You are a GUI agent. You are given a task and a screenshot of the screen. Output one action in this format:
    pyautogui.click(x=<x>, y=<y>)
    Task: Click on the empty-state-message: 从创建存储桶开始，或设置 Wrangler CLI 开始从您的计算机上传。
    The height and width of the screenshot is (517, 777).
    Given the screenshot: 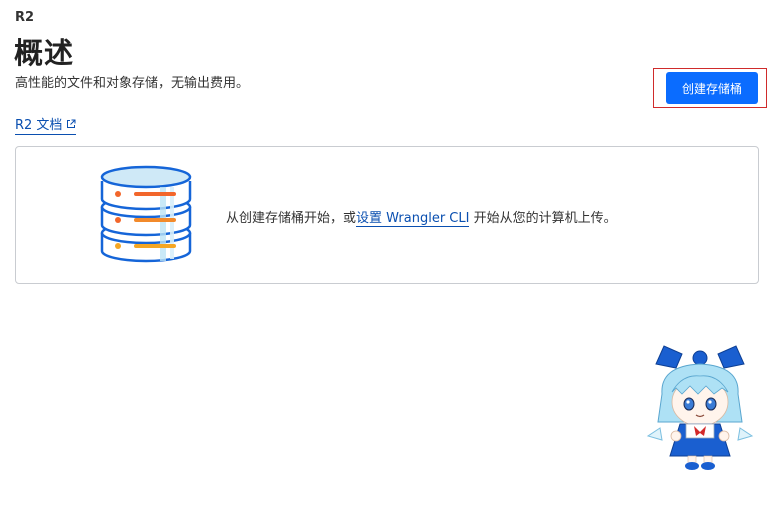 What is the action you would take?
    pyautogui.click(x=421, y=217)
    